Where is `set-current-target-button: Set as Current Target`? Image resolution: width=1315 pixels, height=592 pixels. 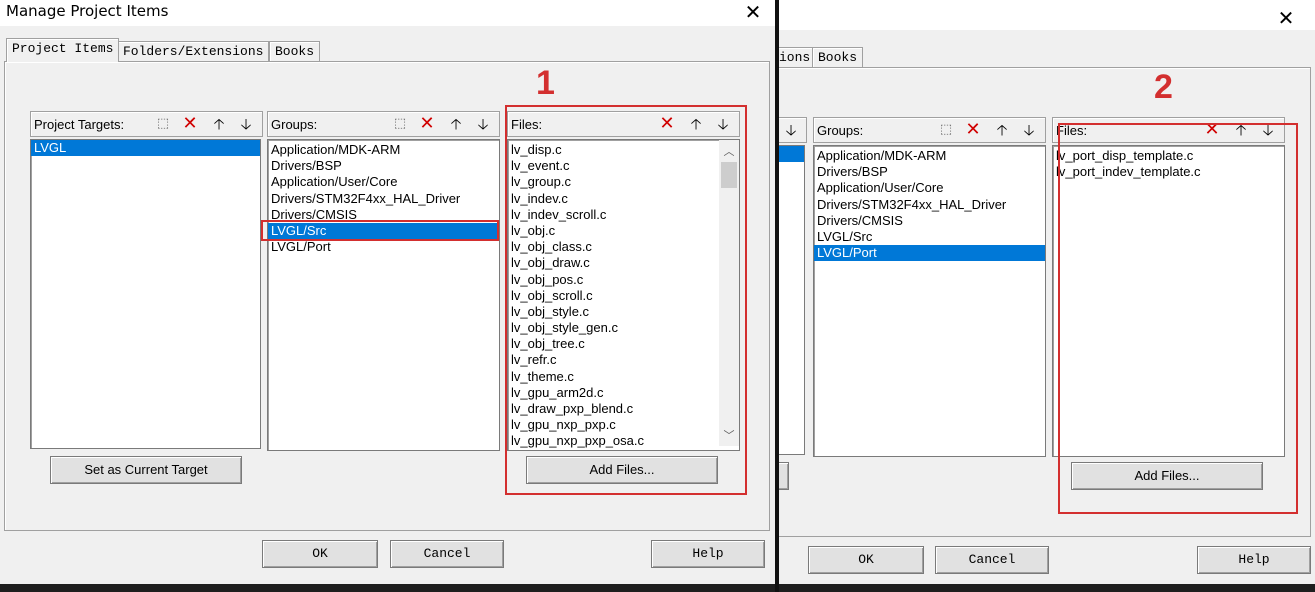 set-current-target-button: Set as Current Target is located at coordinates (146, 470).